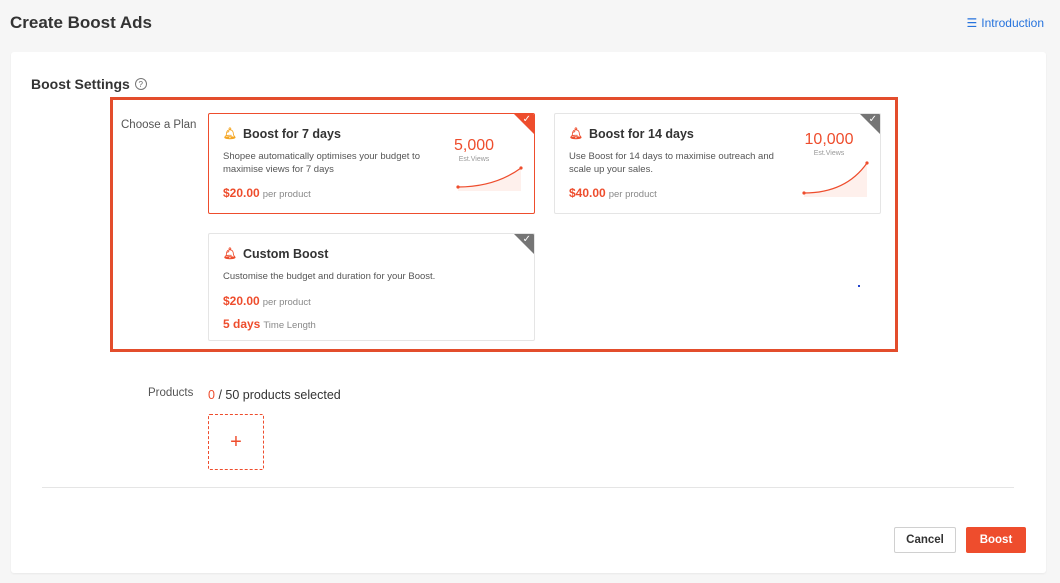 The image size is (1060, 583). I want to click on products-total: / 50 products selected, so click(279, 395).